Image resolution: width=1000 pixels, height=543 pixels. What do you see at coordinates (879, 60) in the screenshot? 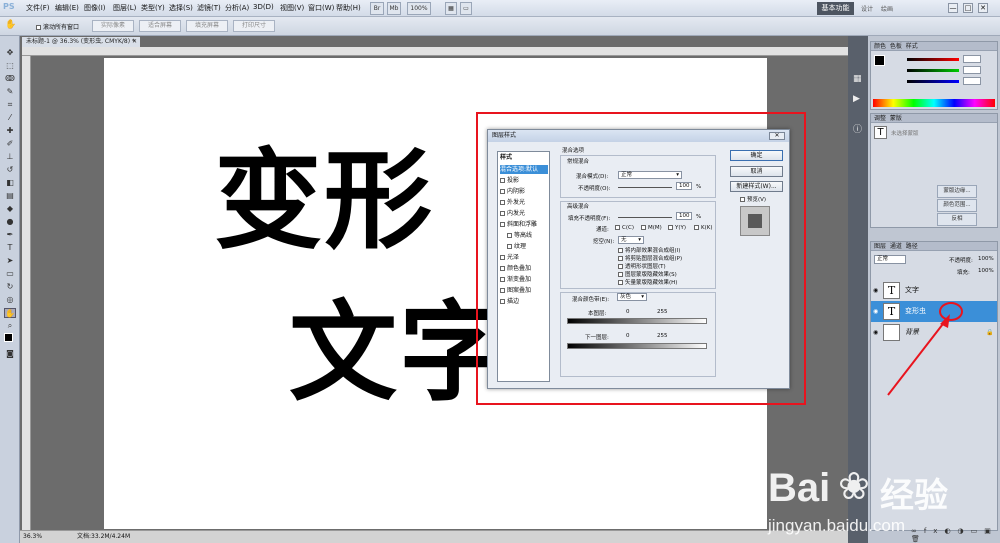
I see `fg-color-preview` at bounding box center [879, 60].